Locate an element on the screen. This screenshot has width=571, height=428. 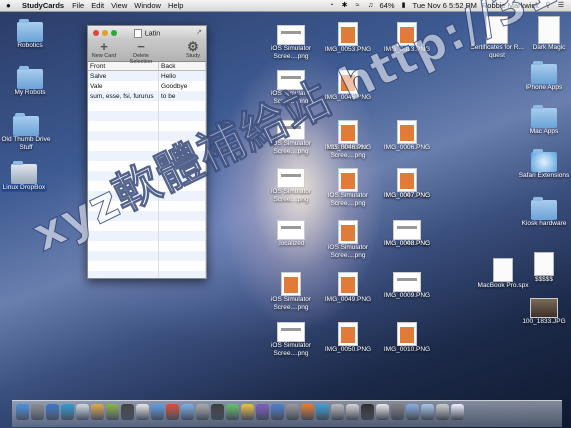
desktop-file-12: iOS Simulator Scree....png is located at coordinates (348, 188).